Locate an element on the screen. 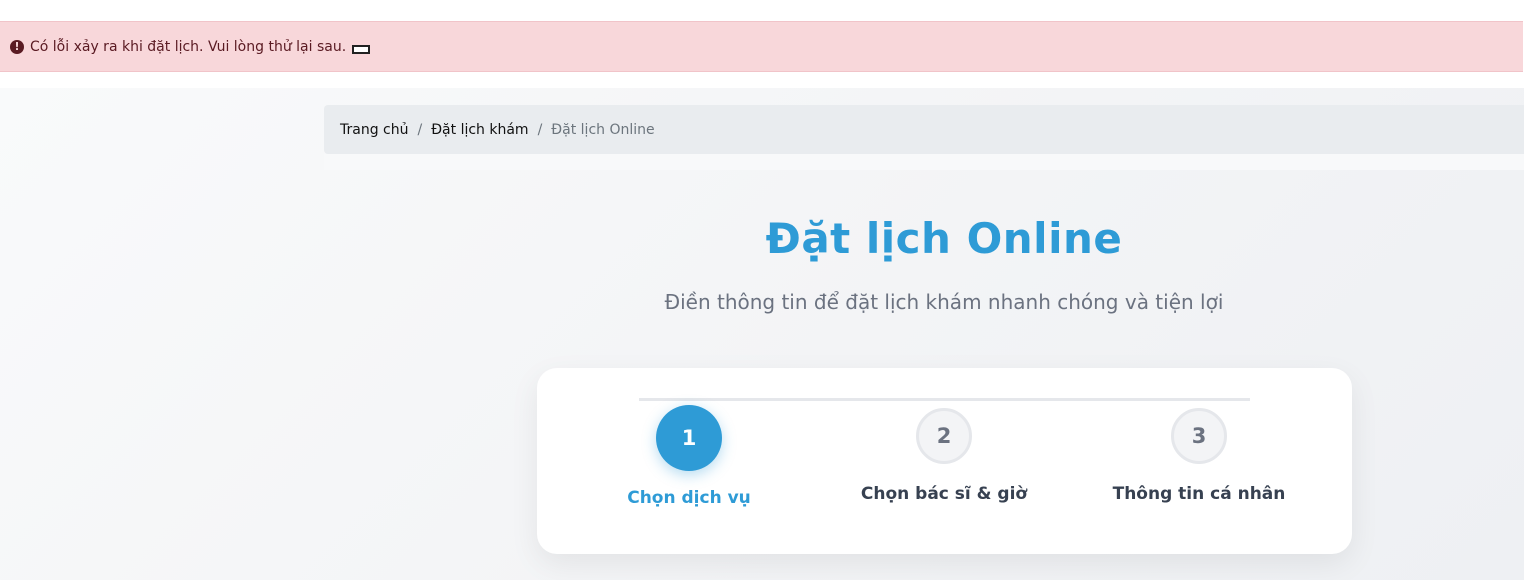 This screenshot has height=580, width=1524. page-title: Đặt lịch Online is located at coordinates (944, 238).